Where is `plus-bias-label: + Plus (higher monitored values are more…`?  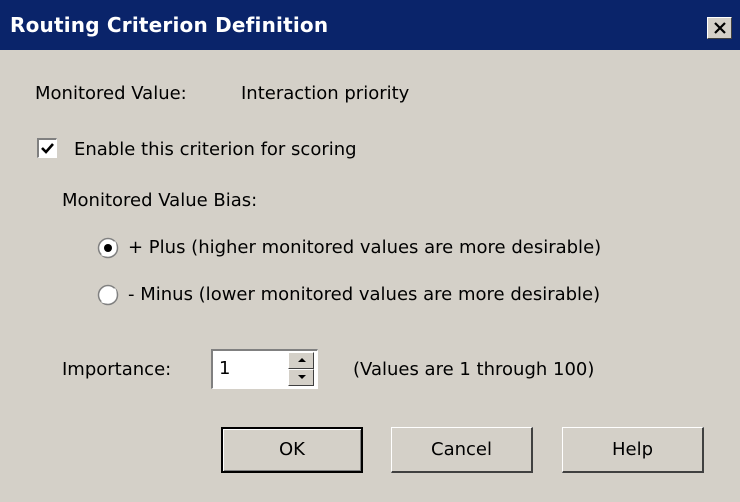
plus-bias-label: + Plus (higher monitored values are more… is located at coordinates (364, 247).